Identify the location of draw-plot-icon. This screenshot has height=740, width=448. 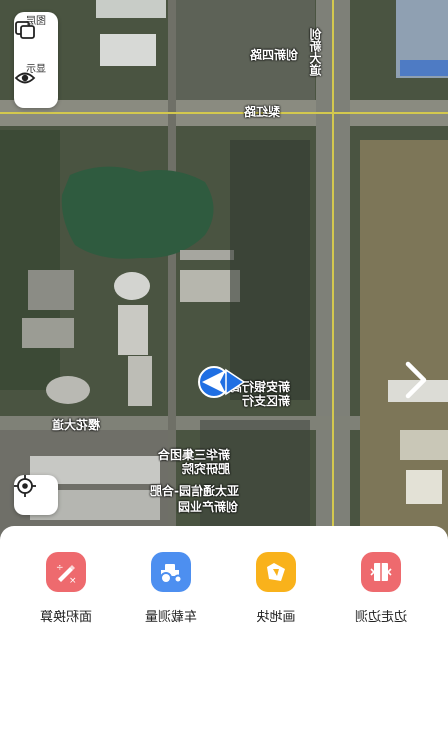
(276, 572).